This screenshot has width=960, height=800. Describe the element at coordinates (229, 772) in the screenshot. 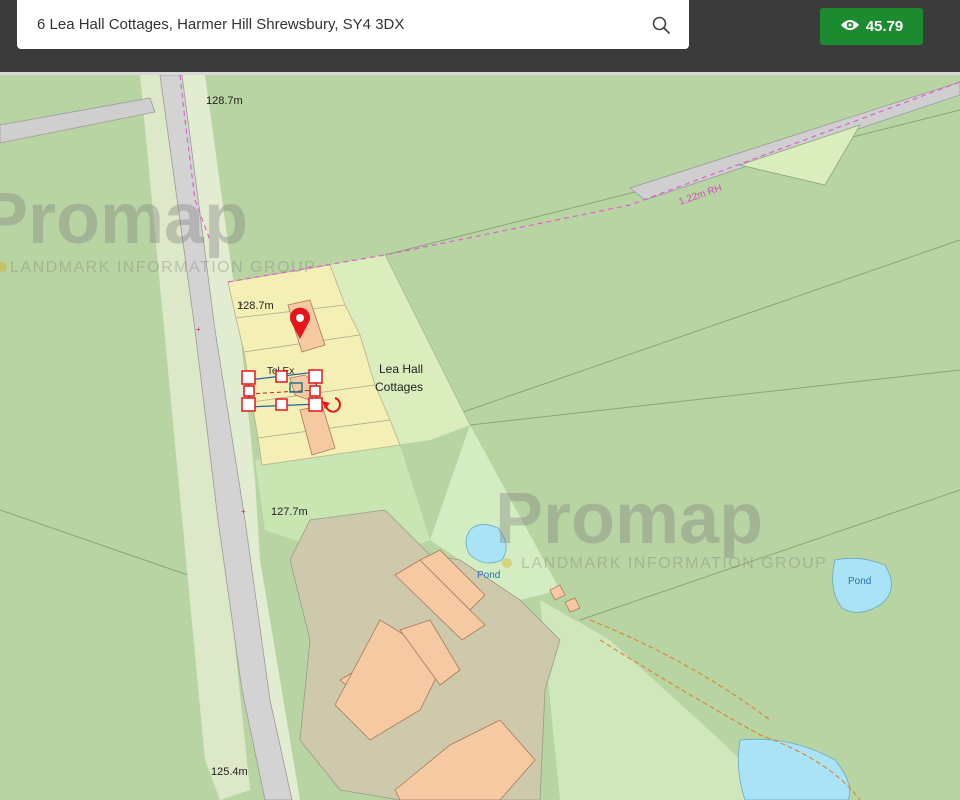

I see `height-label: 125.4m` at that location.